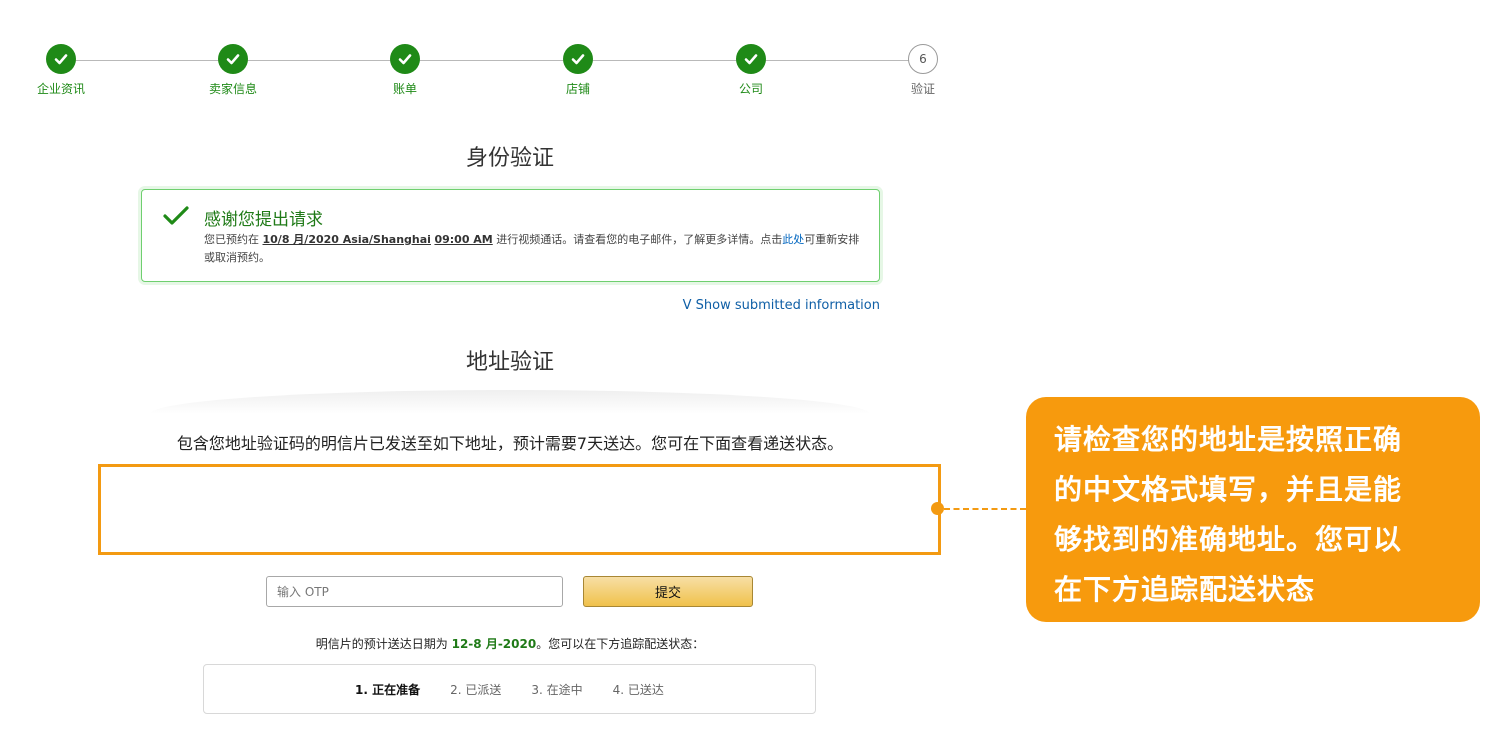  I want to click on address-title: 地址验证, so click(509, 362).